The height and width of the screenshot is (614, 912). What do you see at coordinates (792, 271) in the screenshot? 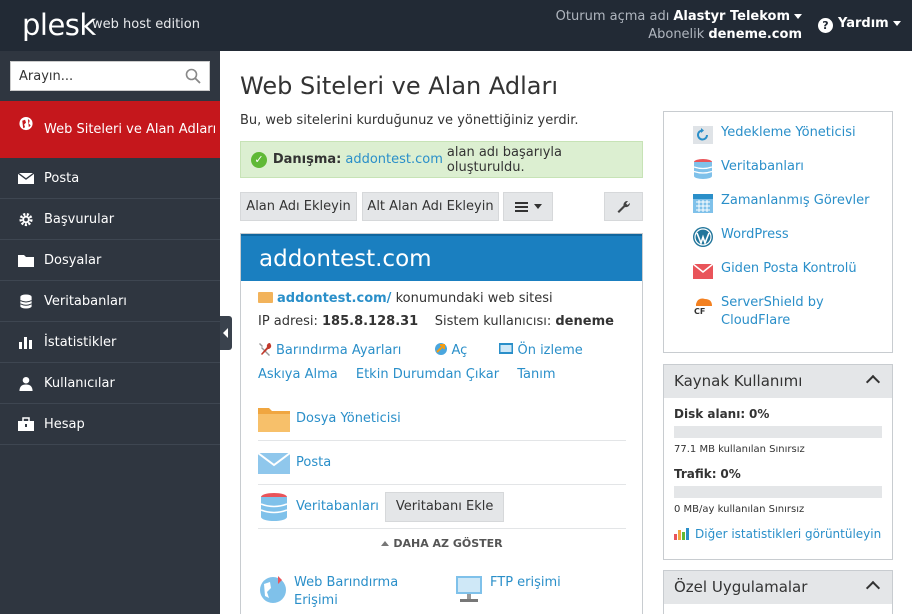
I see `outgoing-mail-control-link: Giden Posta Kontrolü` at bounding box center [792, 271].